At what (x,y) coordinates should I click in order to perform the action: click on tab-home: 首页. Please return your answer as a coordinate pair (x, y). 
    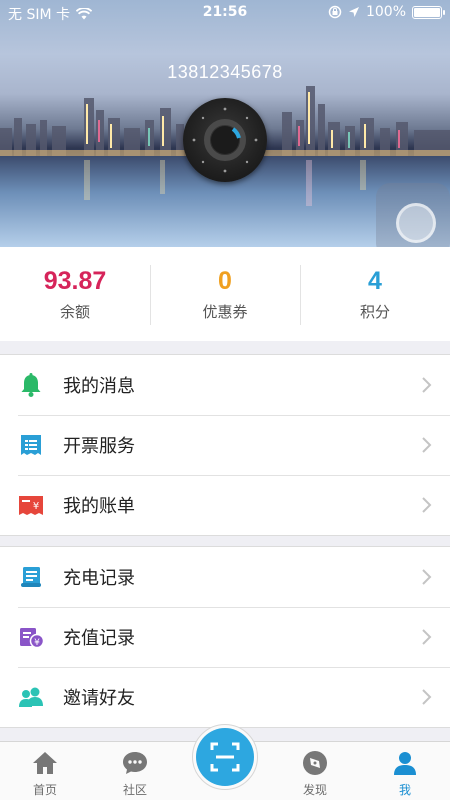
    Looking at the image, I should click on (45, 771).